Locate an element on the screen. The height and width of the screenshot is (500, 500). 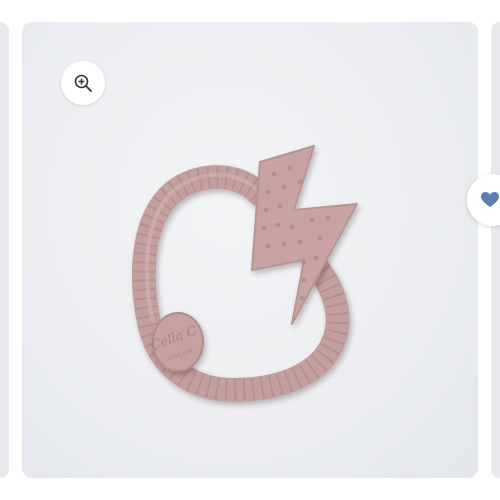
zoom-button is located at coordinates (83, 83).